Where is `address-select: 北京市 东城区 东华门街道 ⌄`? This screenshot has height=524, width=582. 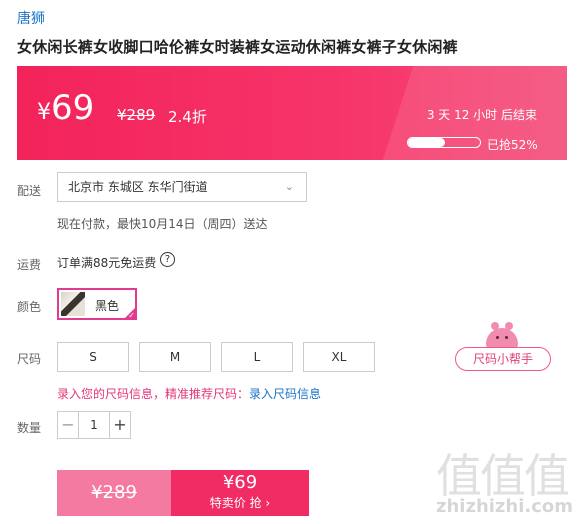 address-select: 北京市 东城区 东华门街道 ⌄ is located at coordinates (182, 187).